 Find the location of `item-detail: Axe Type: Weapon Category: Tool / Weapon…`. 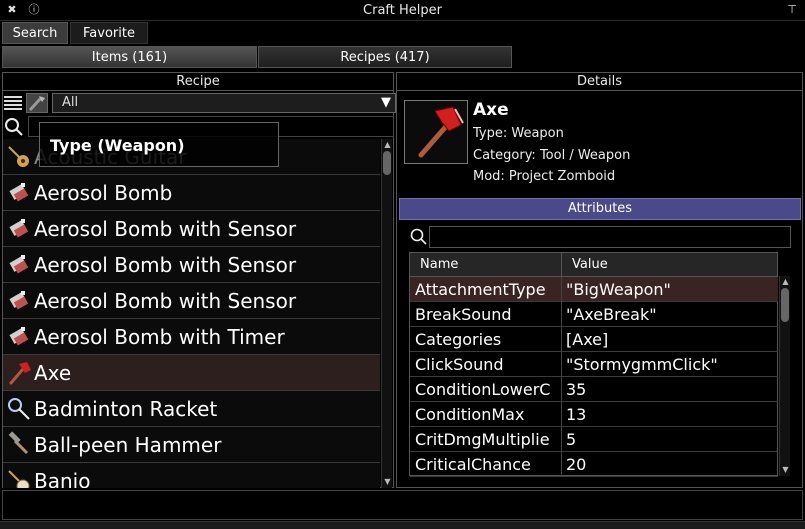

item-detail: Axe Type: Weapon Category: Tool / Weapon… is located at coordinates (600, 142).